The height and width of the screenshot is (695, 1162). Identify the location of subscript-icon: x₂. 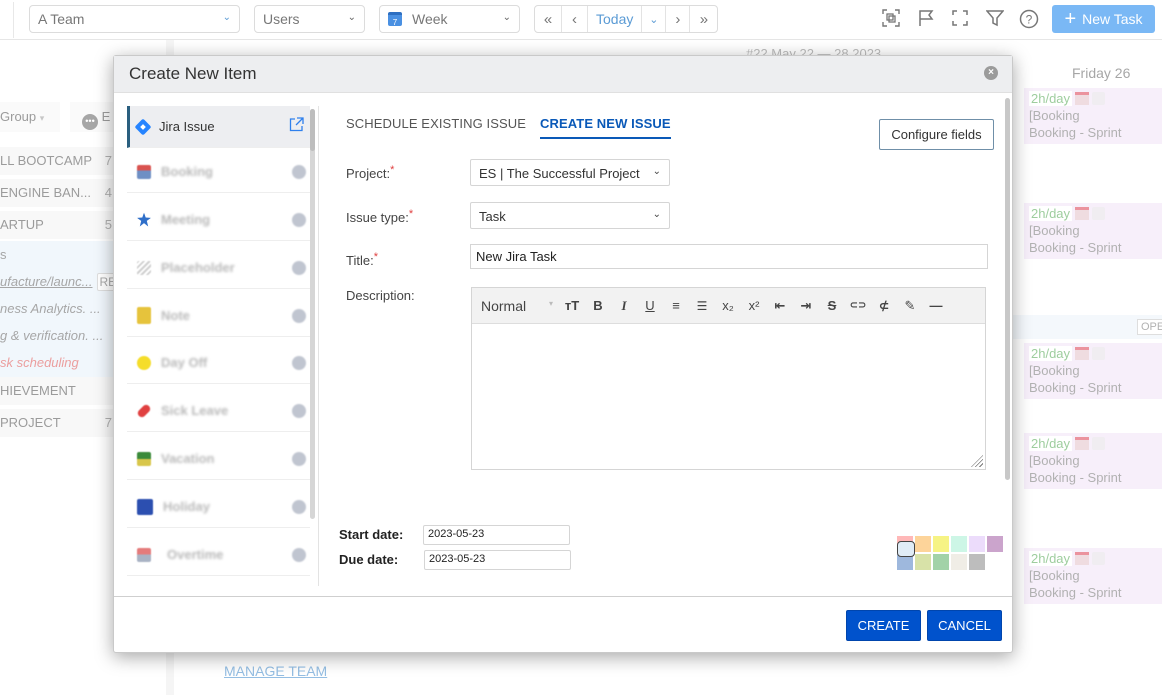
(728, 305).